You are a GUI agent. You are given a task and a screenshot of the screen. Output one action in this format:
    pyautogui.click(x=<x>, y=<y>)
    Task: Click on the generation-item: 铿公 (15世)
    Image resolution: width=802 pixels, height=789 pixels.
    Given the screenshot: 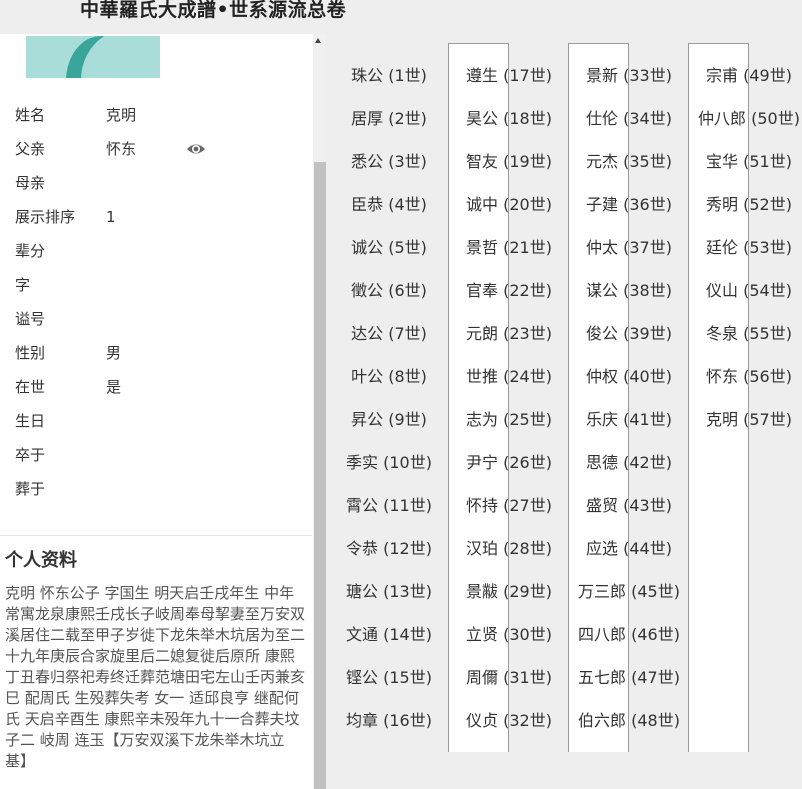 What is the action you would take?
    pyautogui.click(x=389, y=678)
    